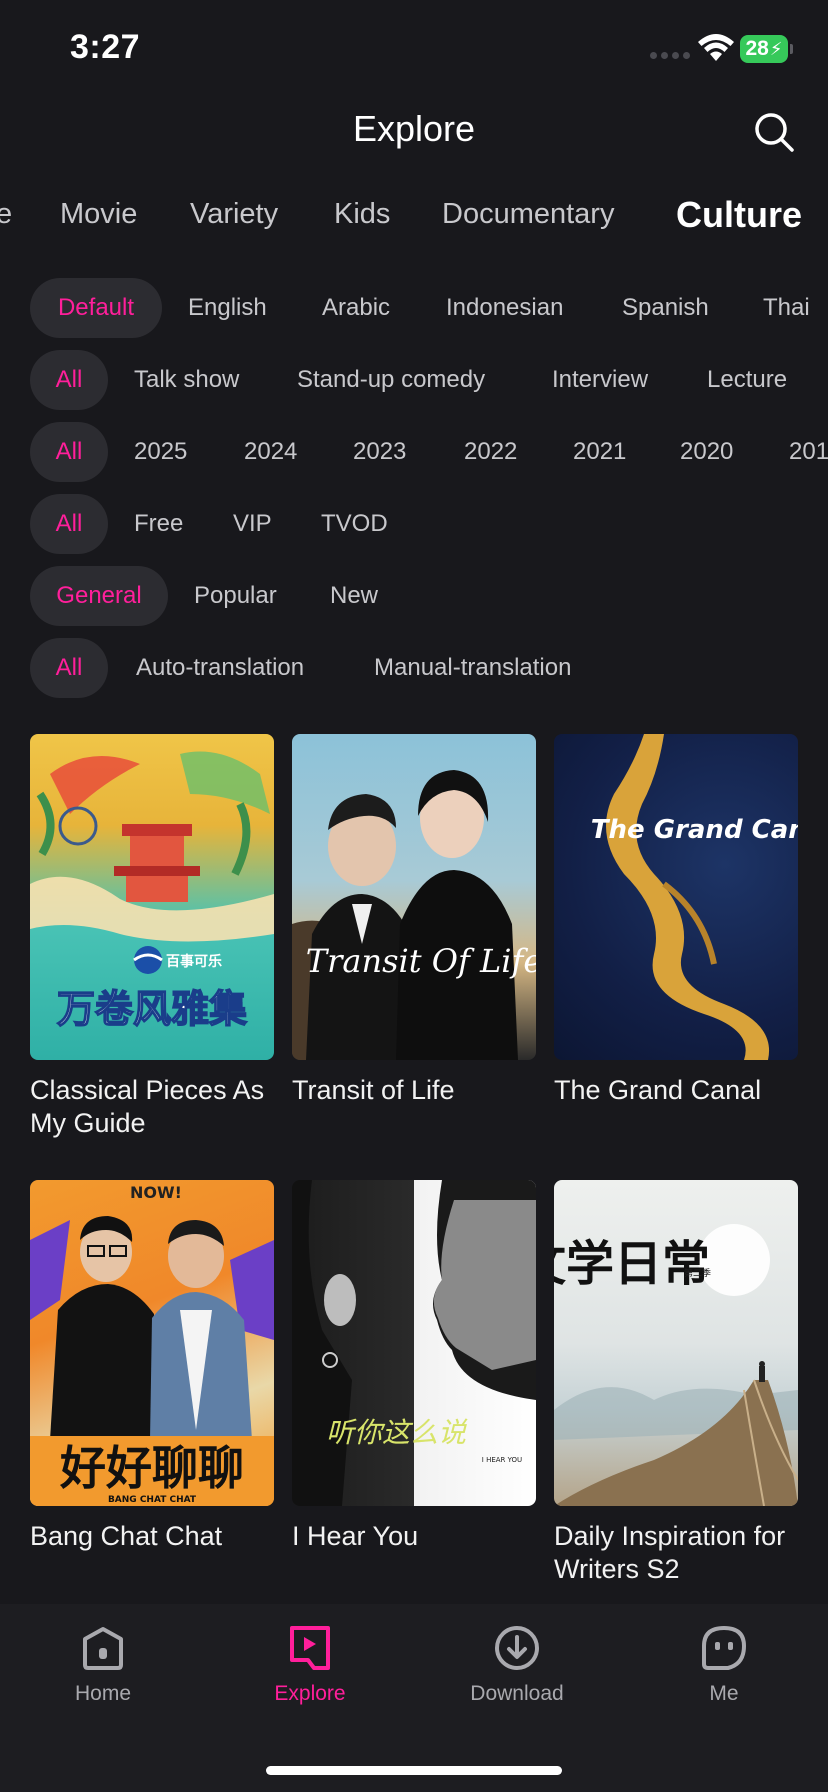 This screenshot has height=1792, width=828. I want to click on content-card: 百事可乐 万卷风雅集 Classical Pieces As My Guide, so click(152, 937).